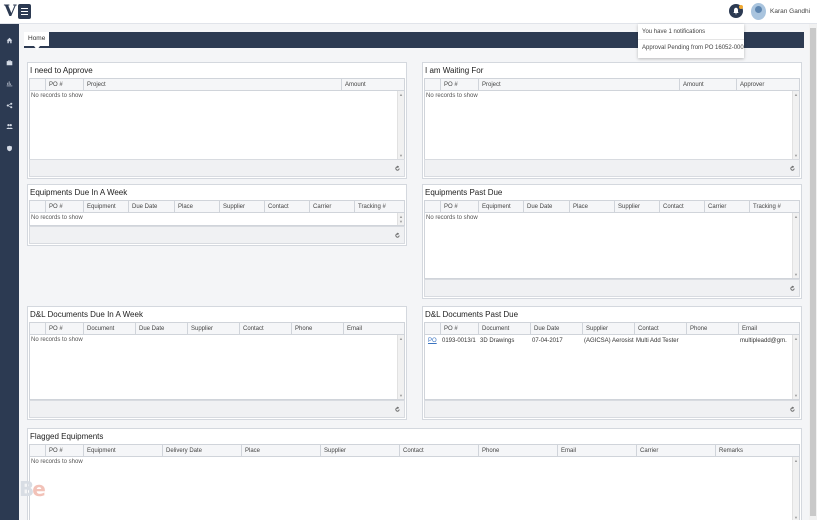 The image size is (817, 520). Describe the element at coordinates (9, 63) in the screenshot. I see `briefcase-icon` at that location.